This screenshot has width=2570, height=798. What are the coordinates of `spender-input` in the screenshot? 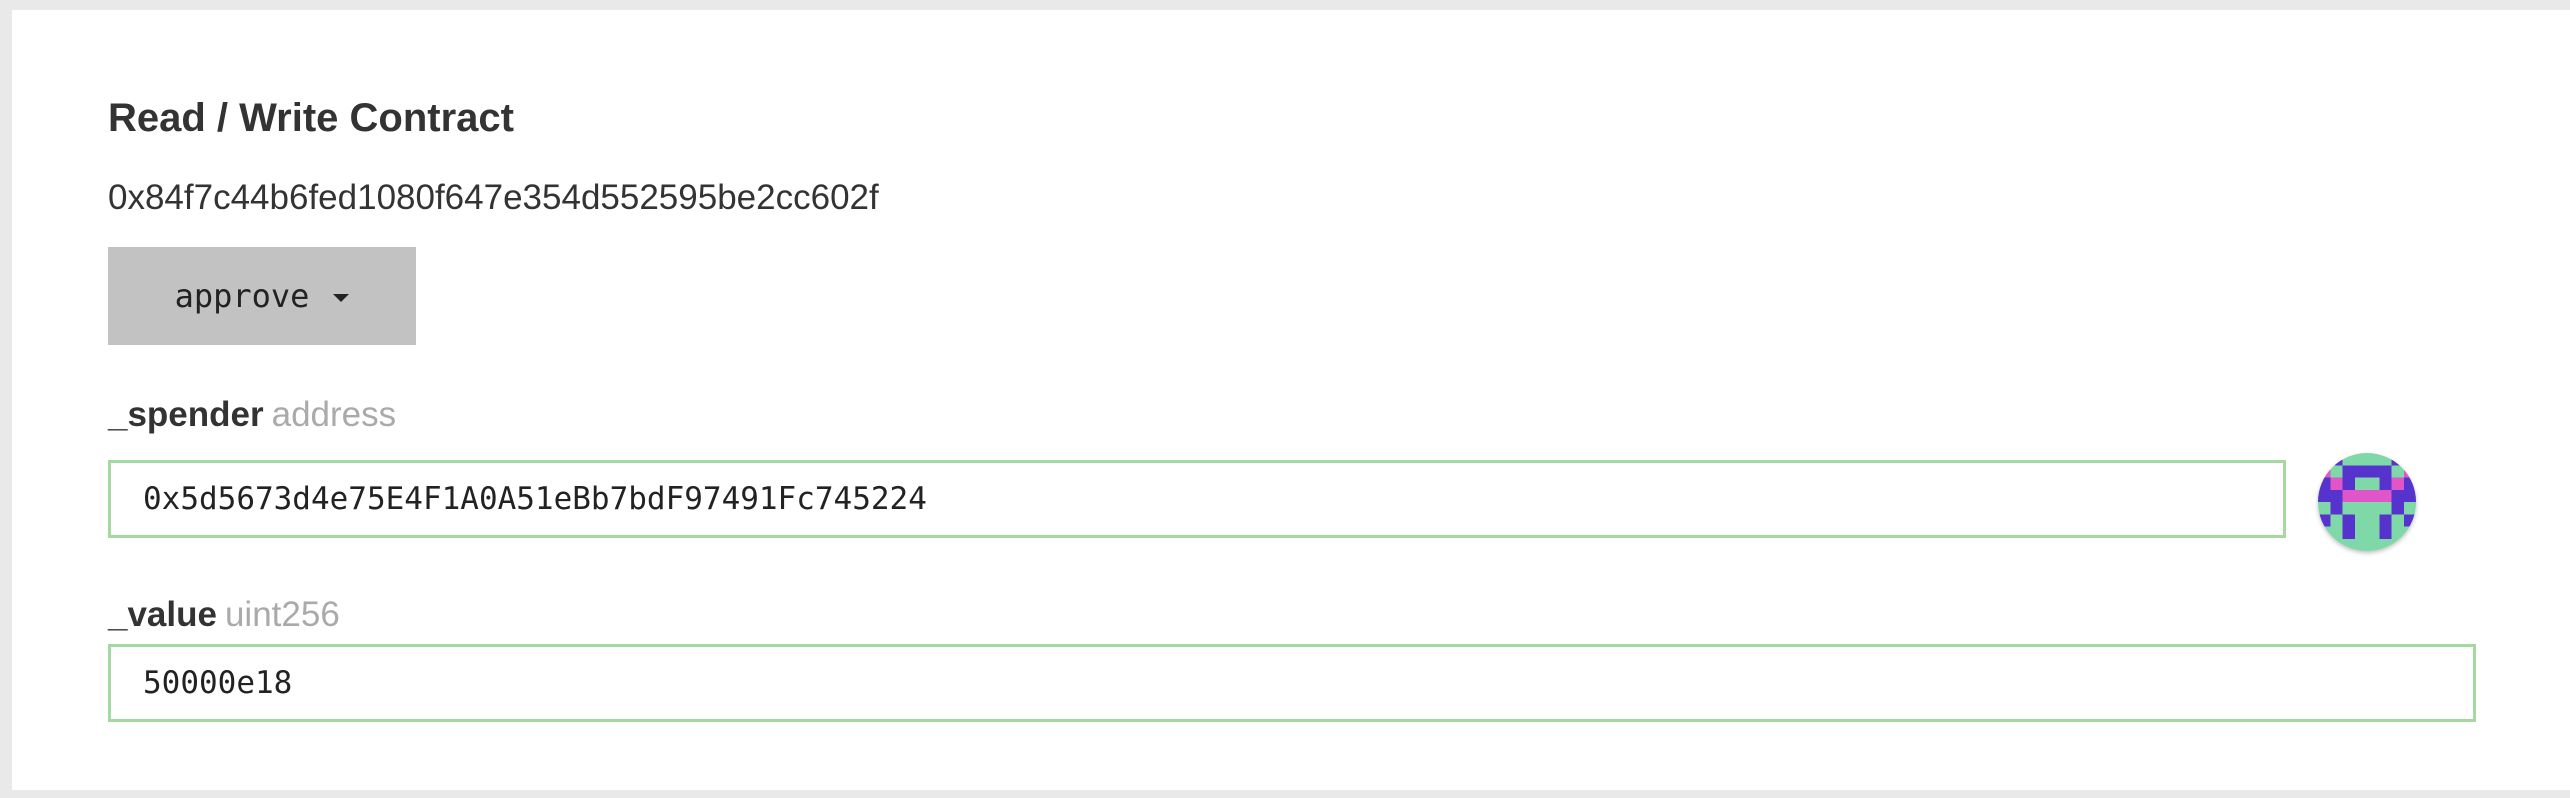 It's located at (1197, 499).